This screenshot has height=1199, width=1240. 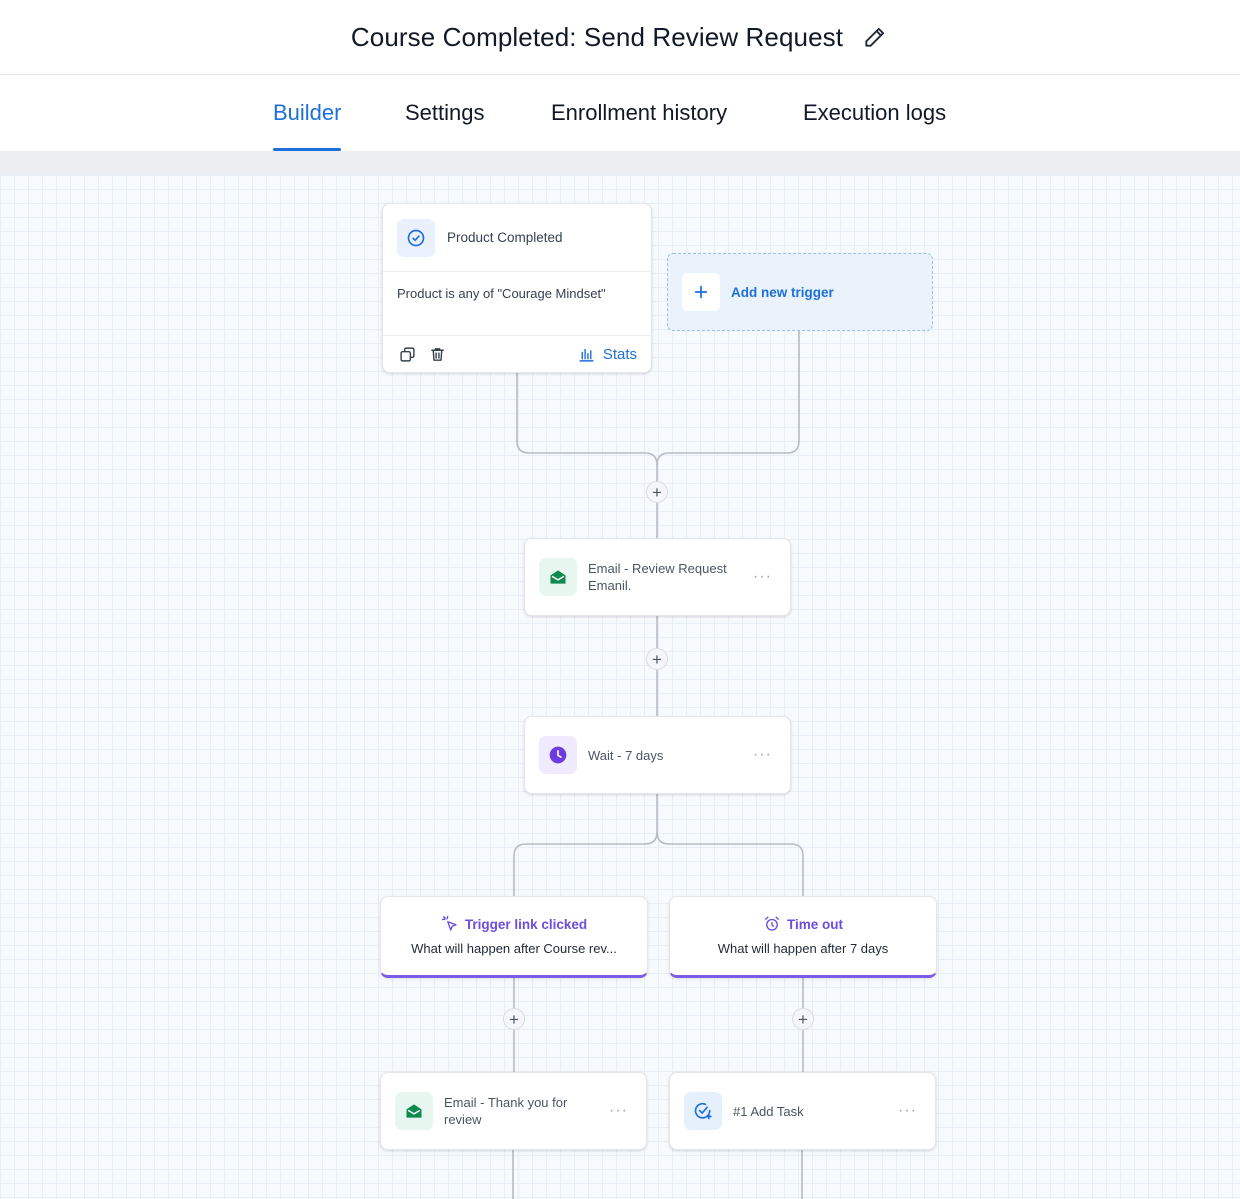 I want to click on canvas-toolbar-strip, so click(x=620, y=163).